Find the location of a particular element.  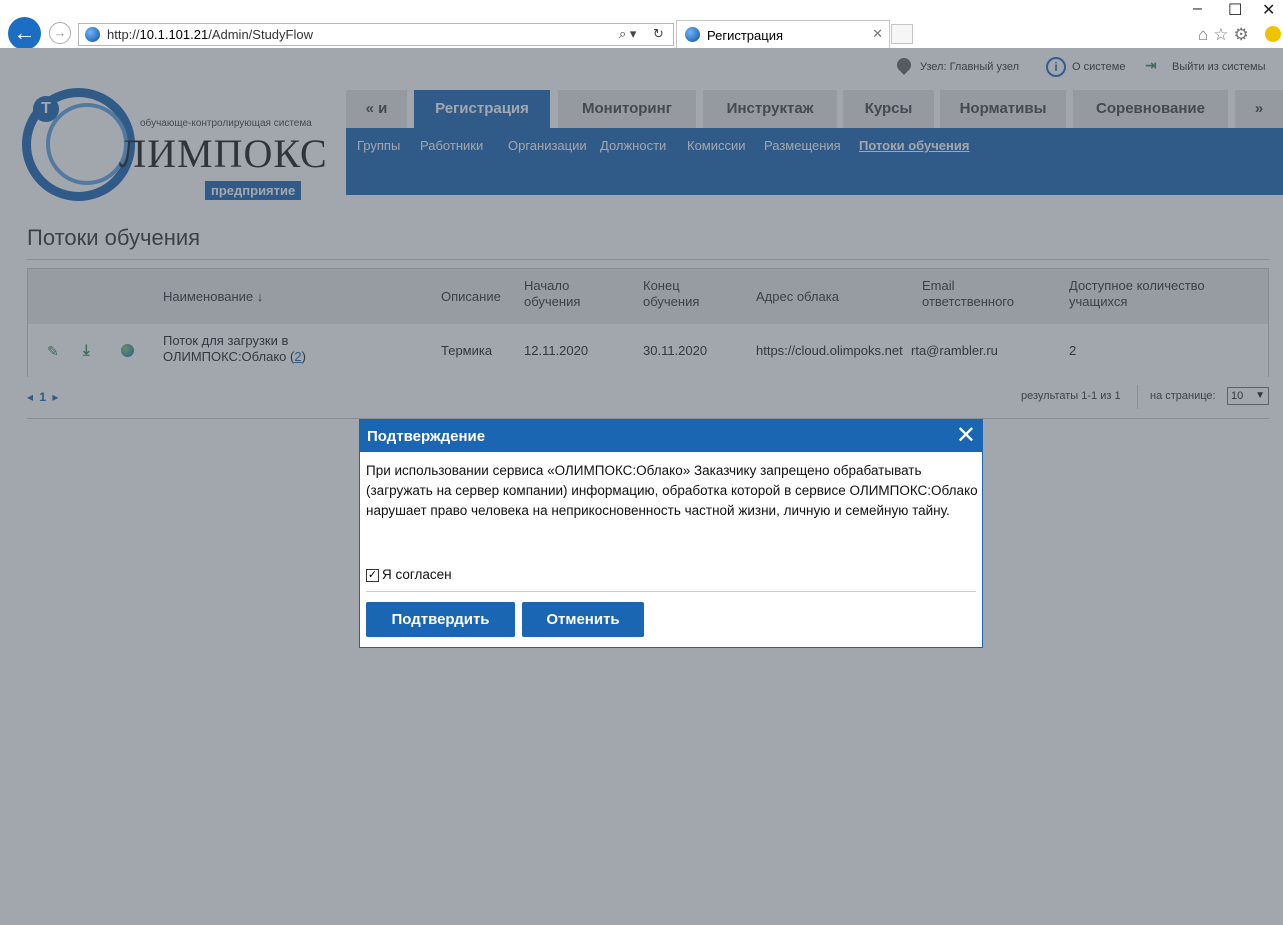

search-icon: ⌕ ▾ is located at coordinates (627, 34).